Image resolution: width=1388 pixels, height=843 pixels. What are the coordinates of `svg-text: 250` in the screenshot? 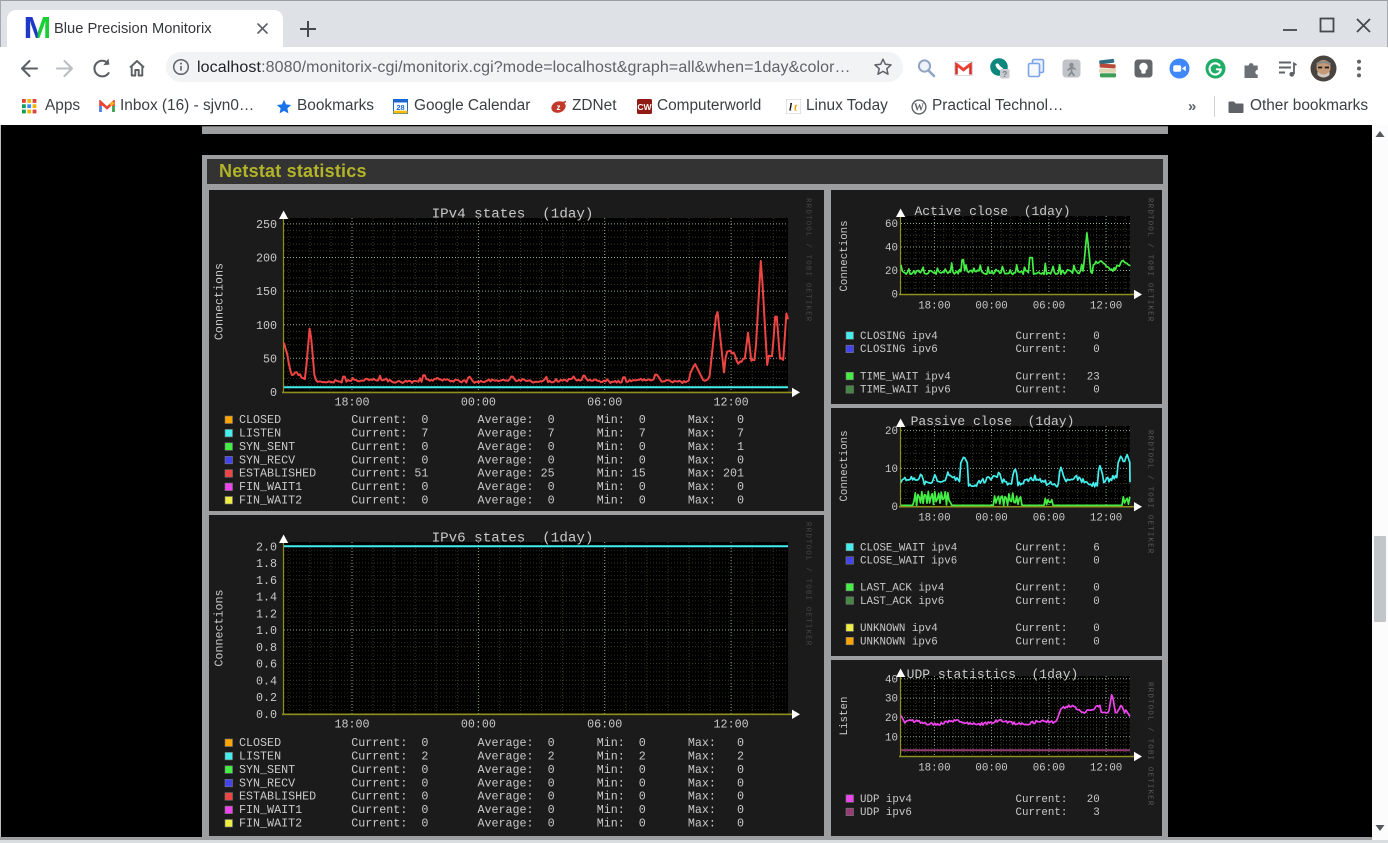 It's located at (266, 225).